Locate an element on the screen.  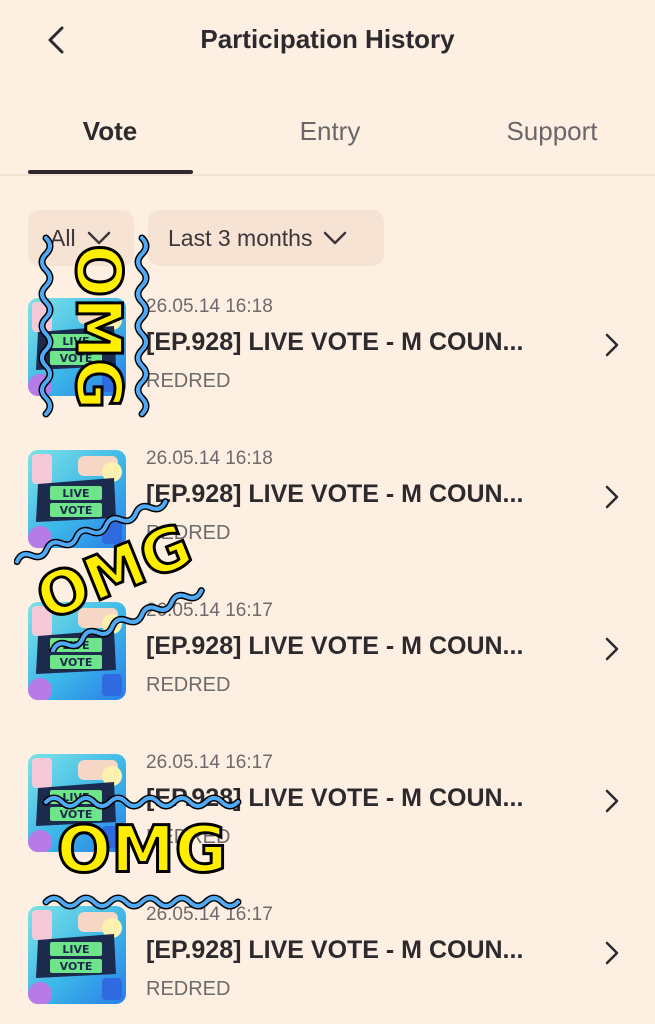
tab-bar: Vote Entry Support is located at coordinates (327, 138).